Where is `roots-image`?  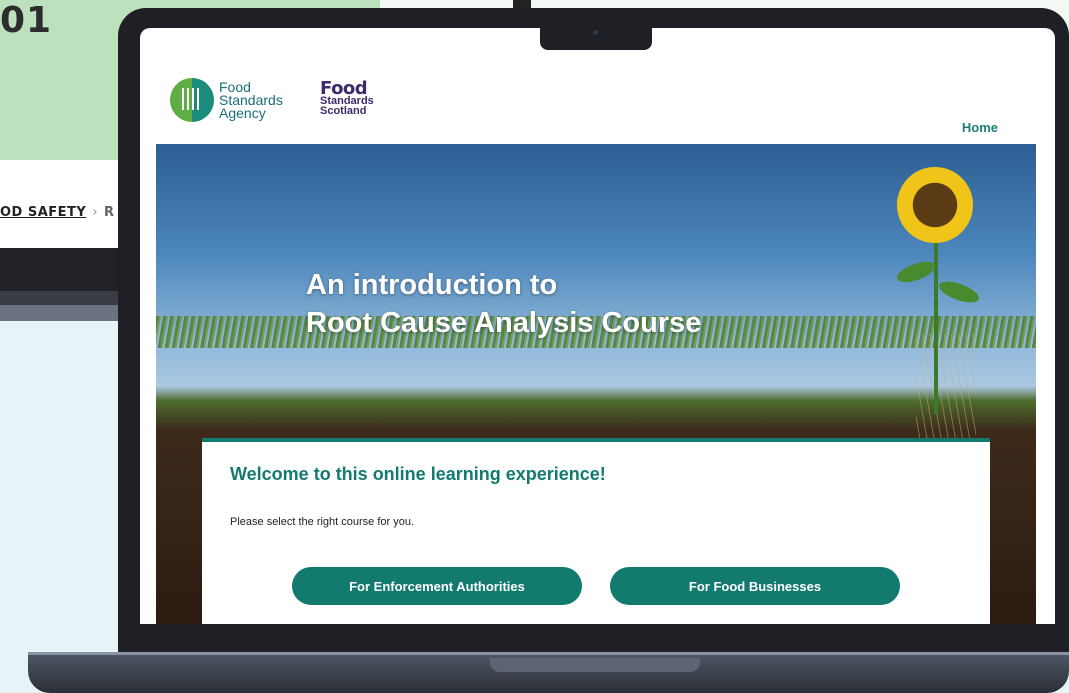
roots-image is located at coordinates (946, 394).